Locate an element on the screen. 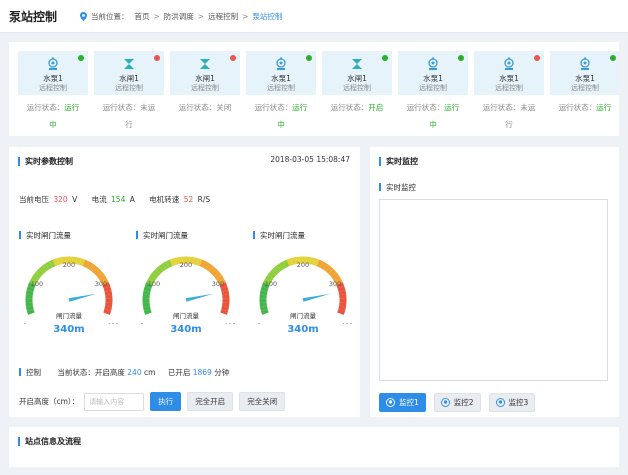 The image size is (628, 475). flow-gauge-3: 0100200300400闸门流量340m is located at coordinates (303, 297).